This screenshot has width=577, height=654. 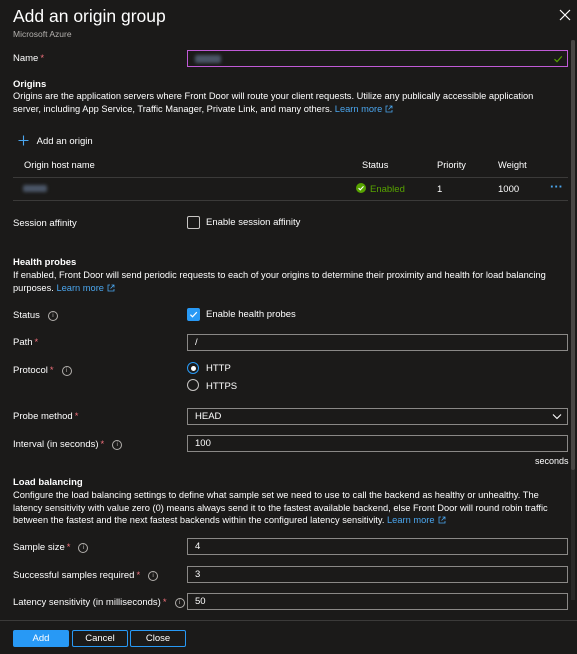 I want to click on sample-size-input: 4, so click(x=377, y=546).